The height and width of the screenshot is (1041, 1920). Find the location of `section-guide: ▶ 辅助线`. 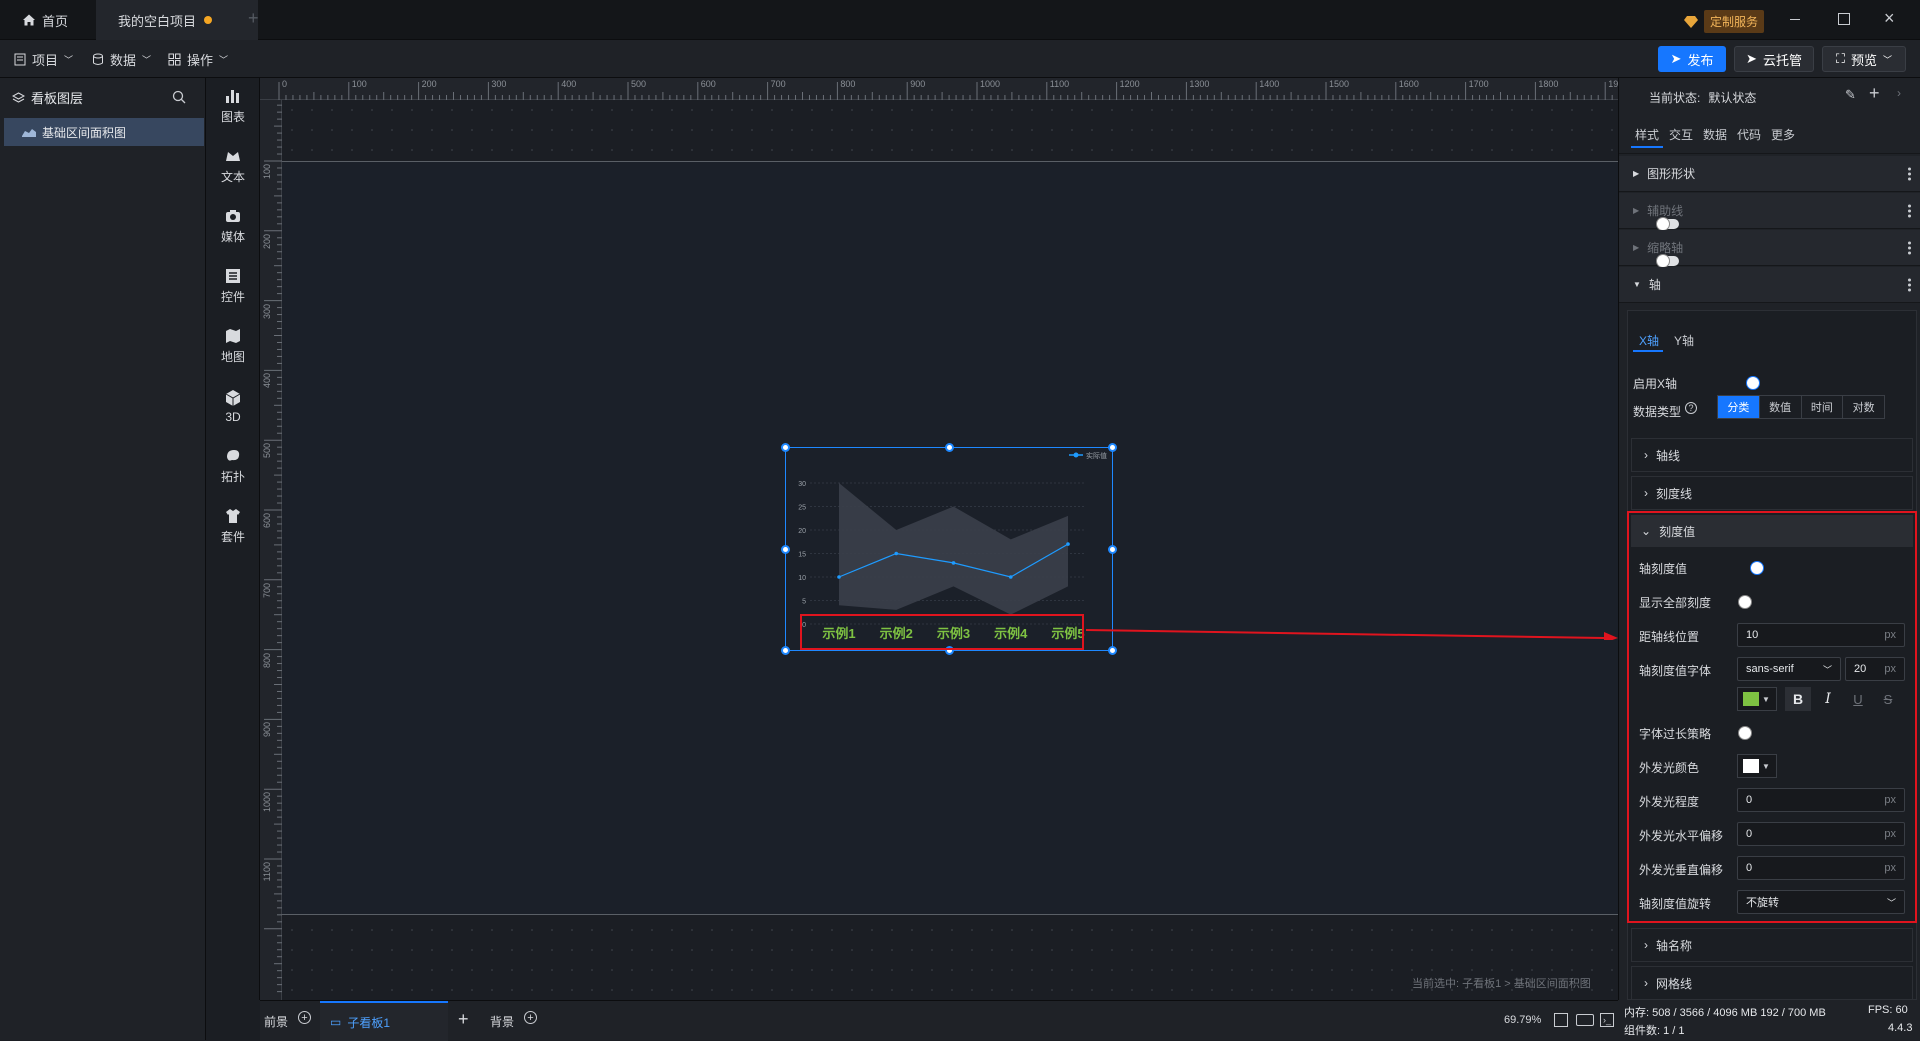

section-guide: ▶ 辅助线 is located at coordinates (1769, 212).